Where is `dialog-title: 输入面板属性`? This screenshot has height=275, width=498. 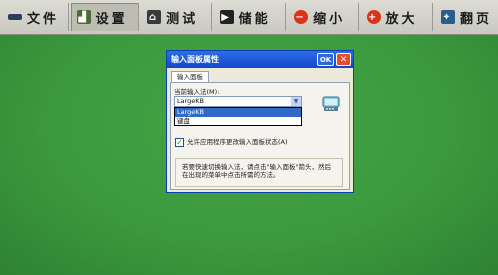 dialog-title: 输入面板属性 is located at coordinates (195, 59).